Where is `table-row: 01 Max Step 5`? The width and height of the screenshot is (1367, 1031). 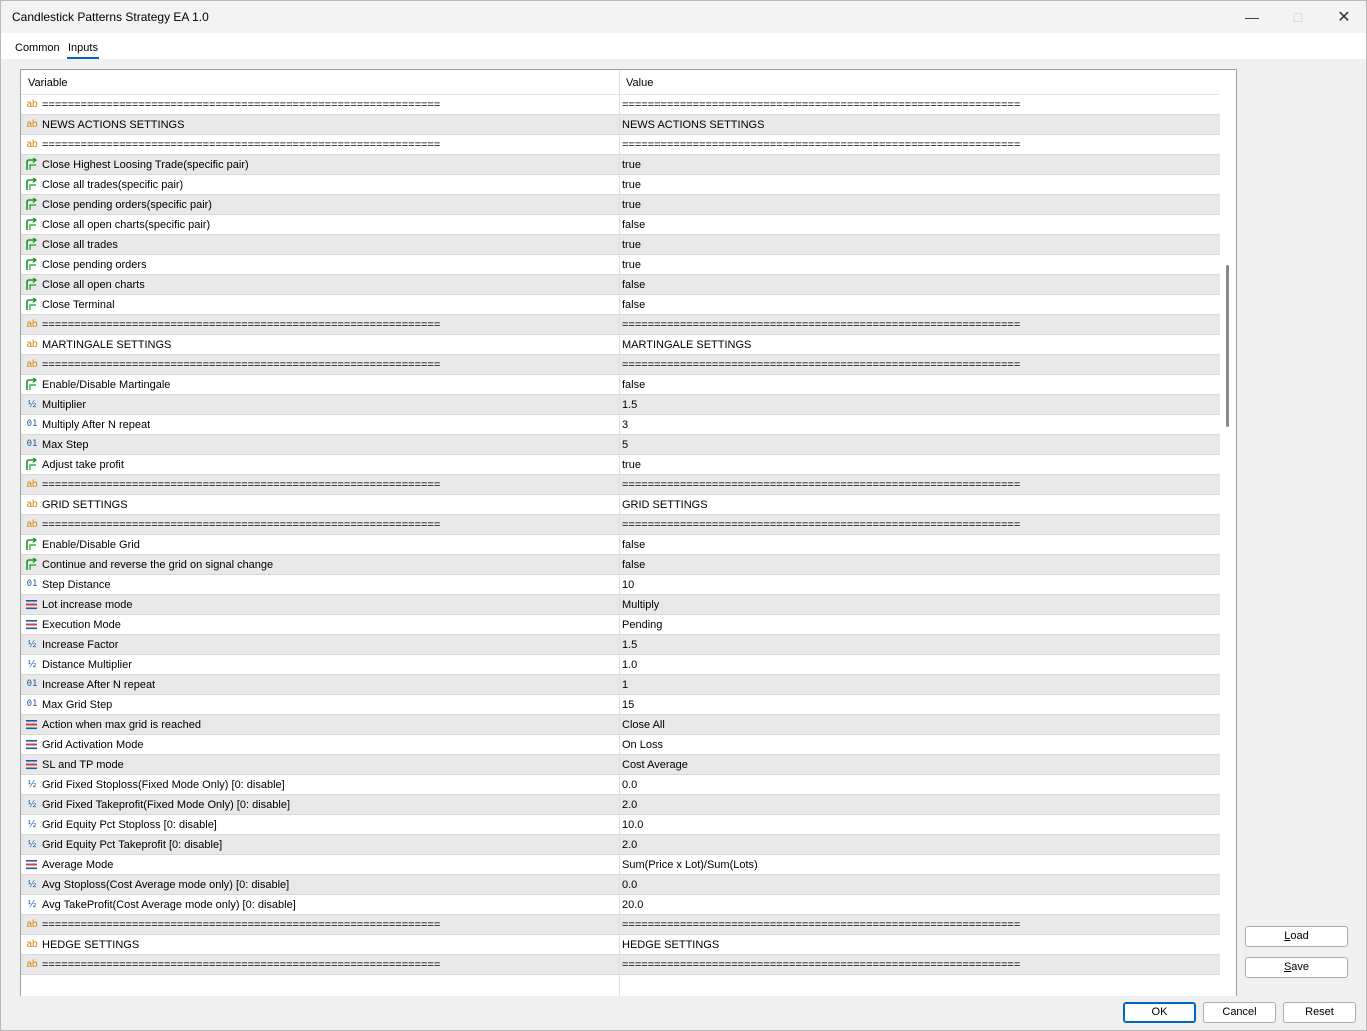 table-row: 01 Max Step 5 is located at coordinates (620, 445).